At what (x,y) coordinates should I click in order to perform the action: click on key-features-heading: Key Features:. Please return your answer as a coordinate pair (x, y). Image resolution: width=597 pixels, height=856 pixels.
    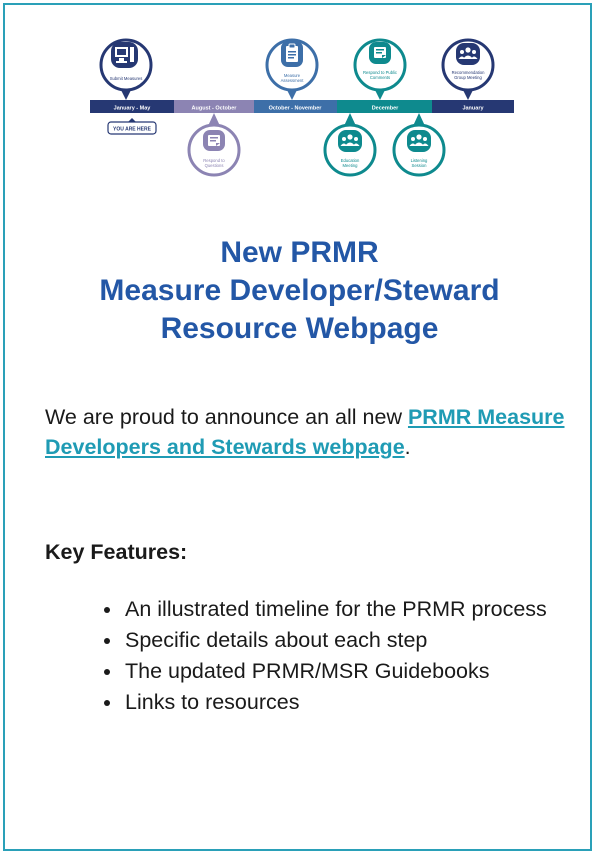
    Looking at the image, I should click on (116, 552).